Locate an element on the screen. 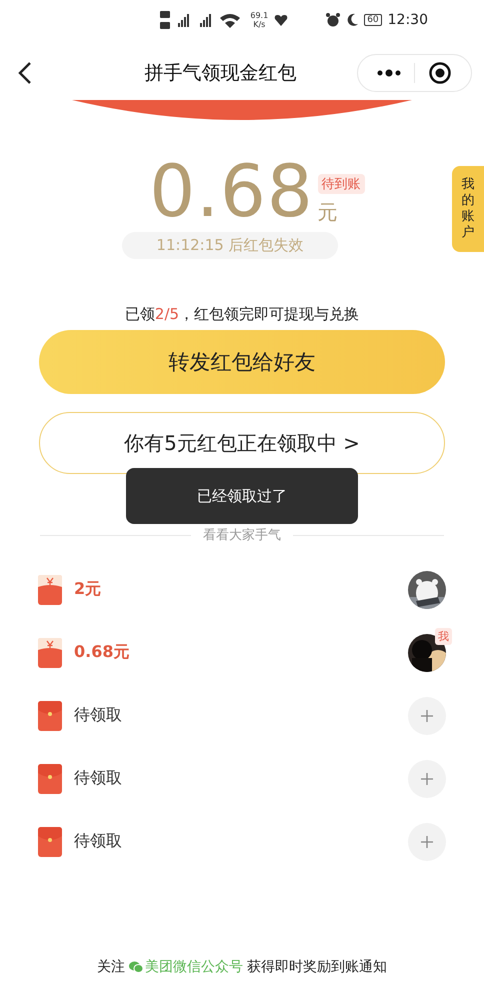 The image size is (484, 1000). footer-text: 获得即时奖励到账通知 is located at coordinates (317, 967).